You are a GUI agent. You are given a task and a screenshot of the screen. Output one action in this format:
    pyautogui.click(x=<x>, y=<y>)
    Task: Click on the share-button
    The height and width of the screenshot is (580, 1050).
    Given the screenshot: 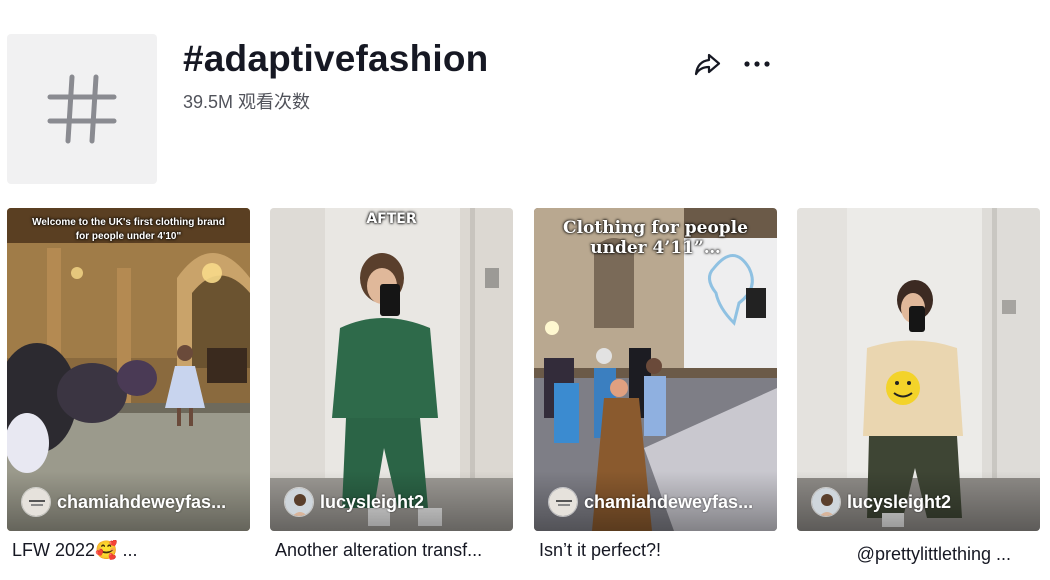 What is the action you would take?
    pyautogui.click(x=707, y=64)
    